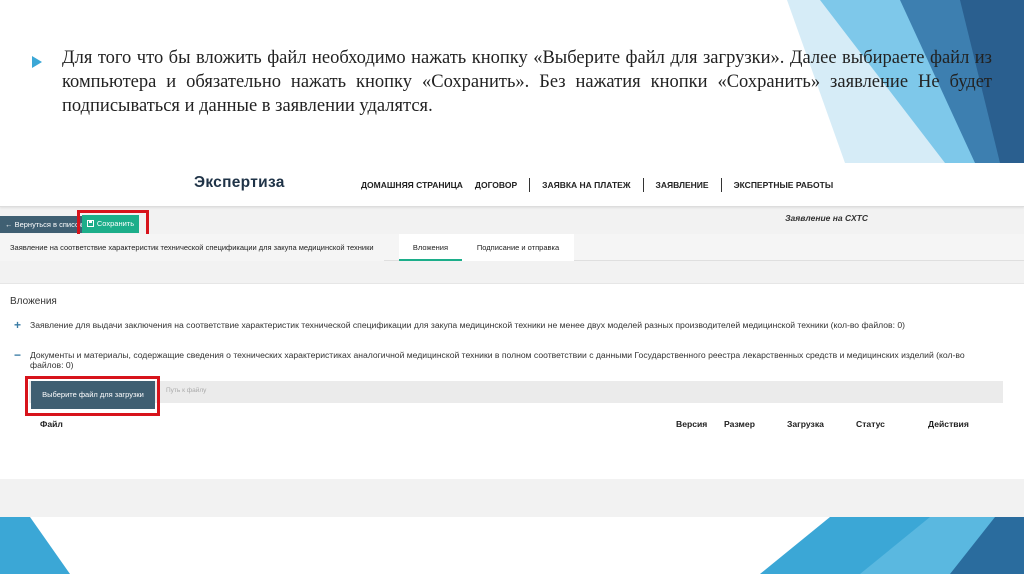 This screenshot has height=574, width=1024. I want to click on column-header-upload: Загрузка, so click(805, 424).